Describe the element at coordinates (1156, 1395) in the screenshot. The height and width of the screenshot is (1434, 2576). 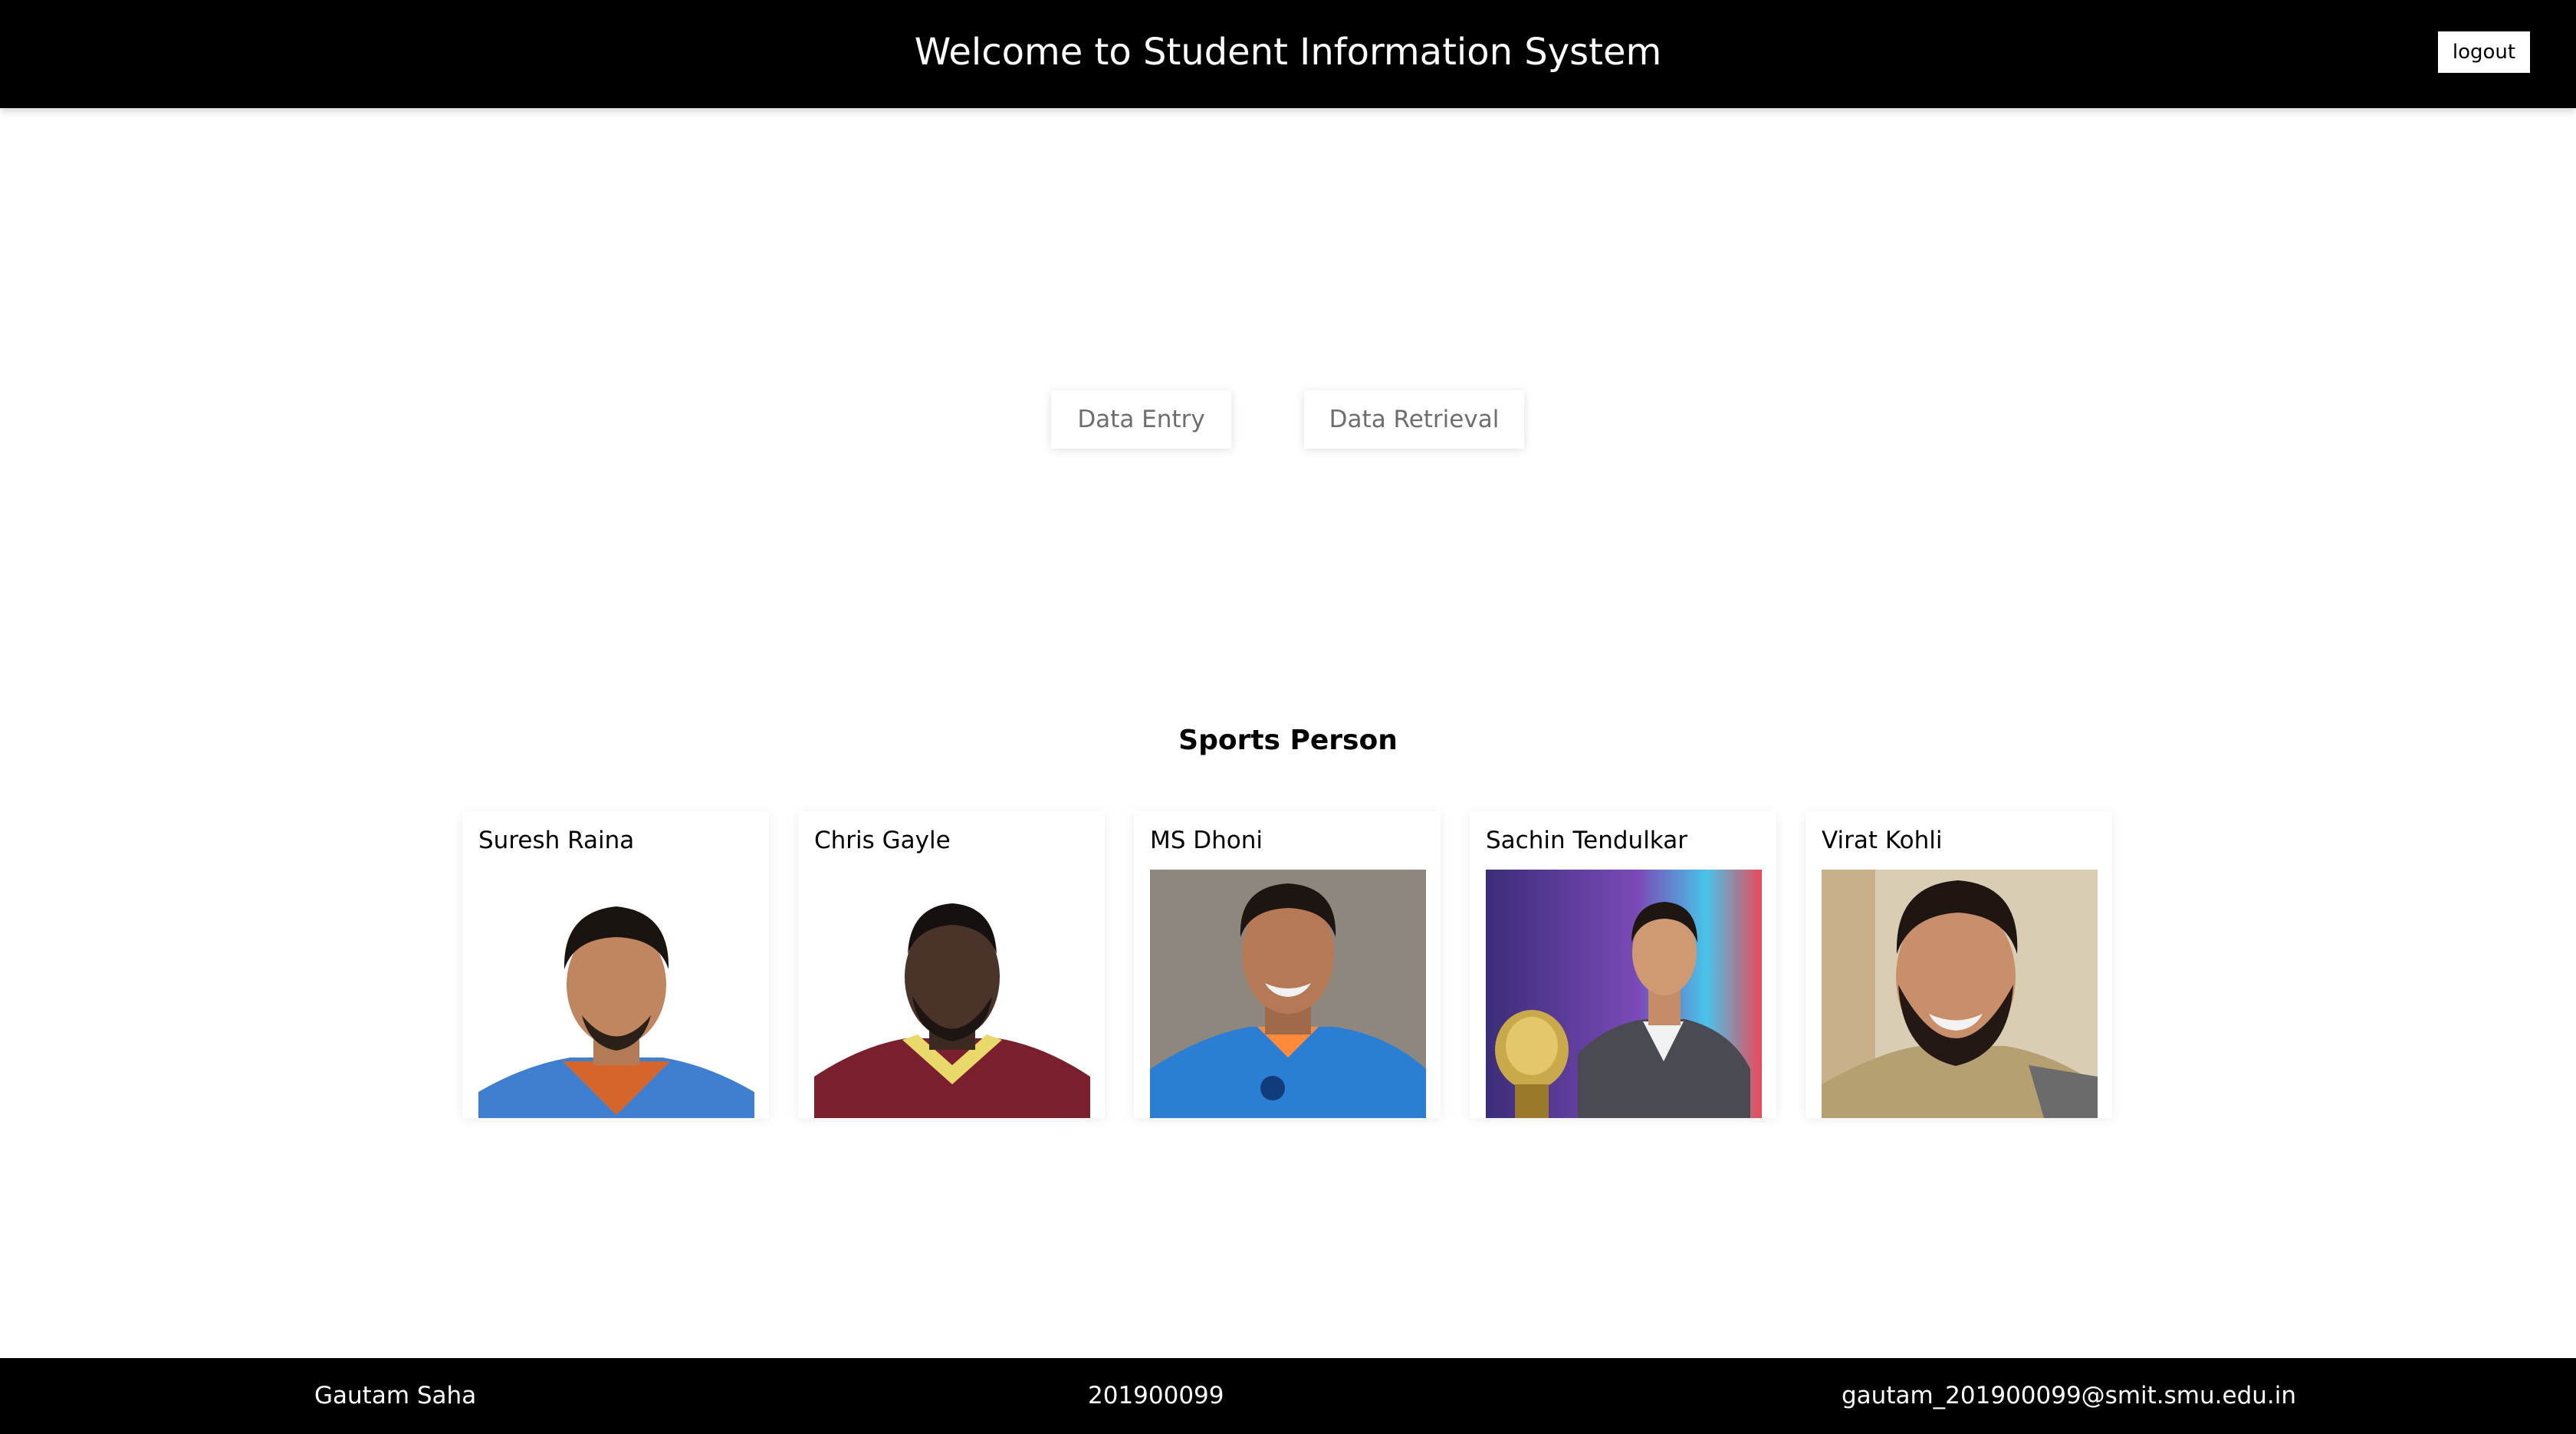
I see `footer-student-id: 201900099` at that location.